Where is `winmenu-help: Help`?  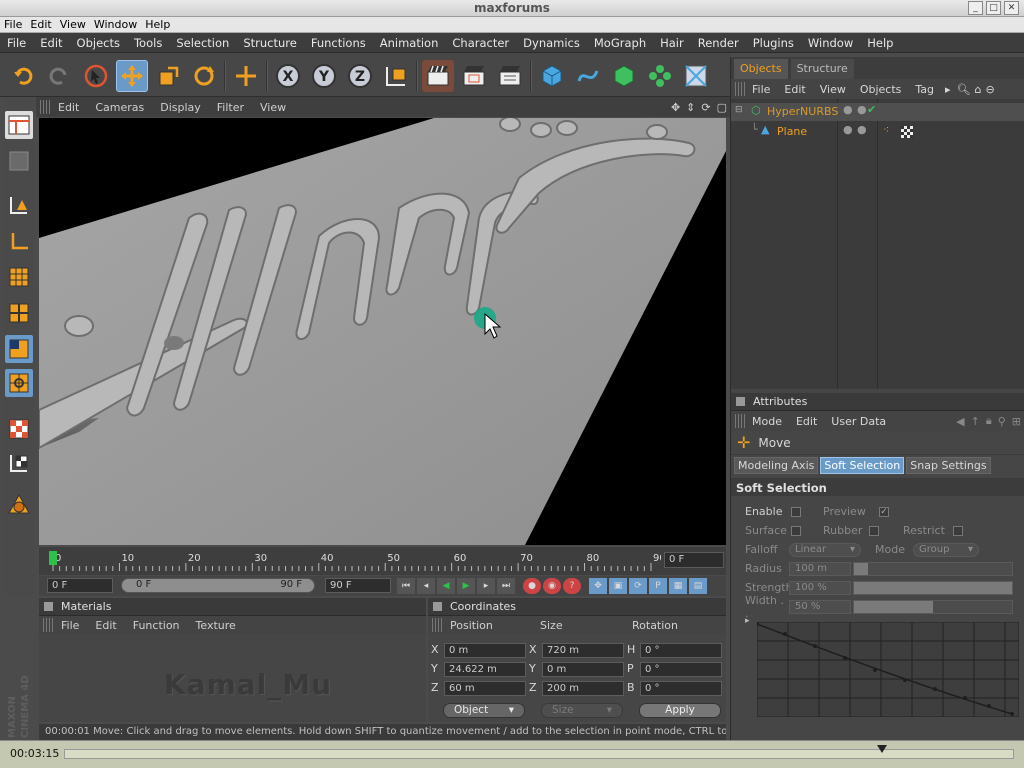
winmenu-help: Help is located at coordinates (157, 24).